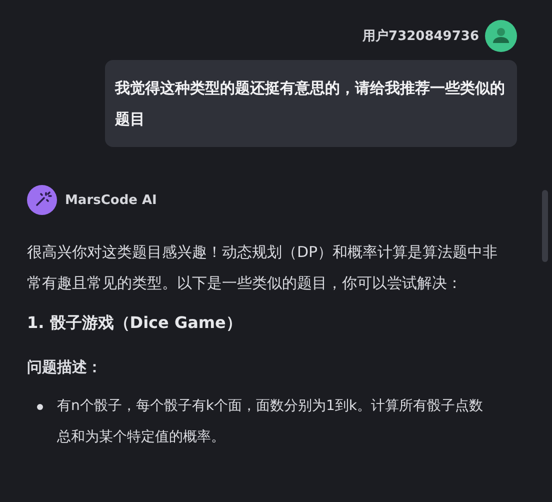  Describe the element at coordinates (40, 407) in the screenshot. I see `bullet-icon` at that location.